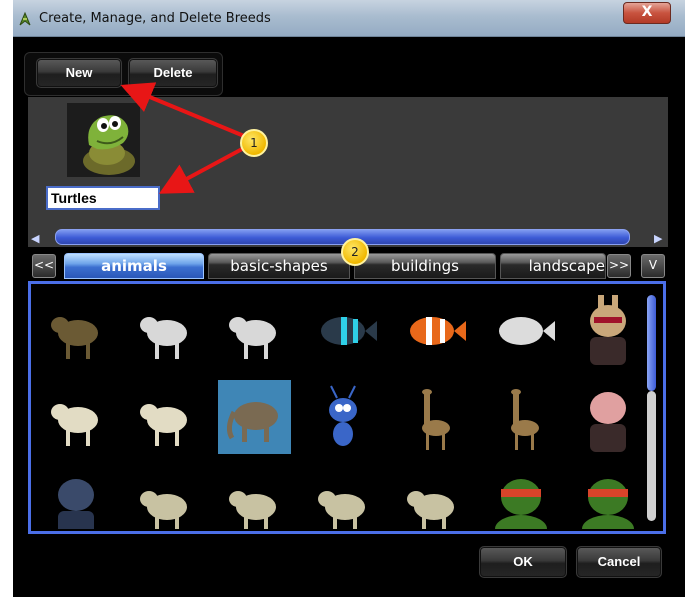 The image size is (688, 597). Describe the element at coordinates (155, 18) in the screenshot. I see `window-title: Create, Manage, and Delete Breeds` at that location.